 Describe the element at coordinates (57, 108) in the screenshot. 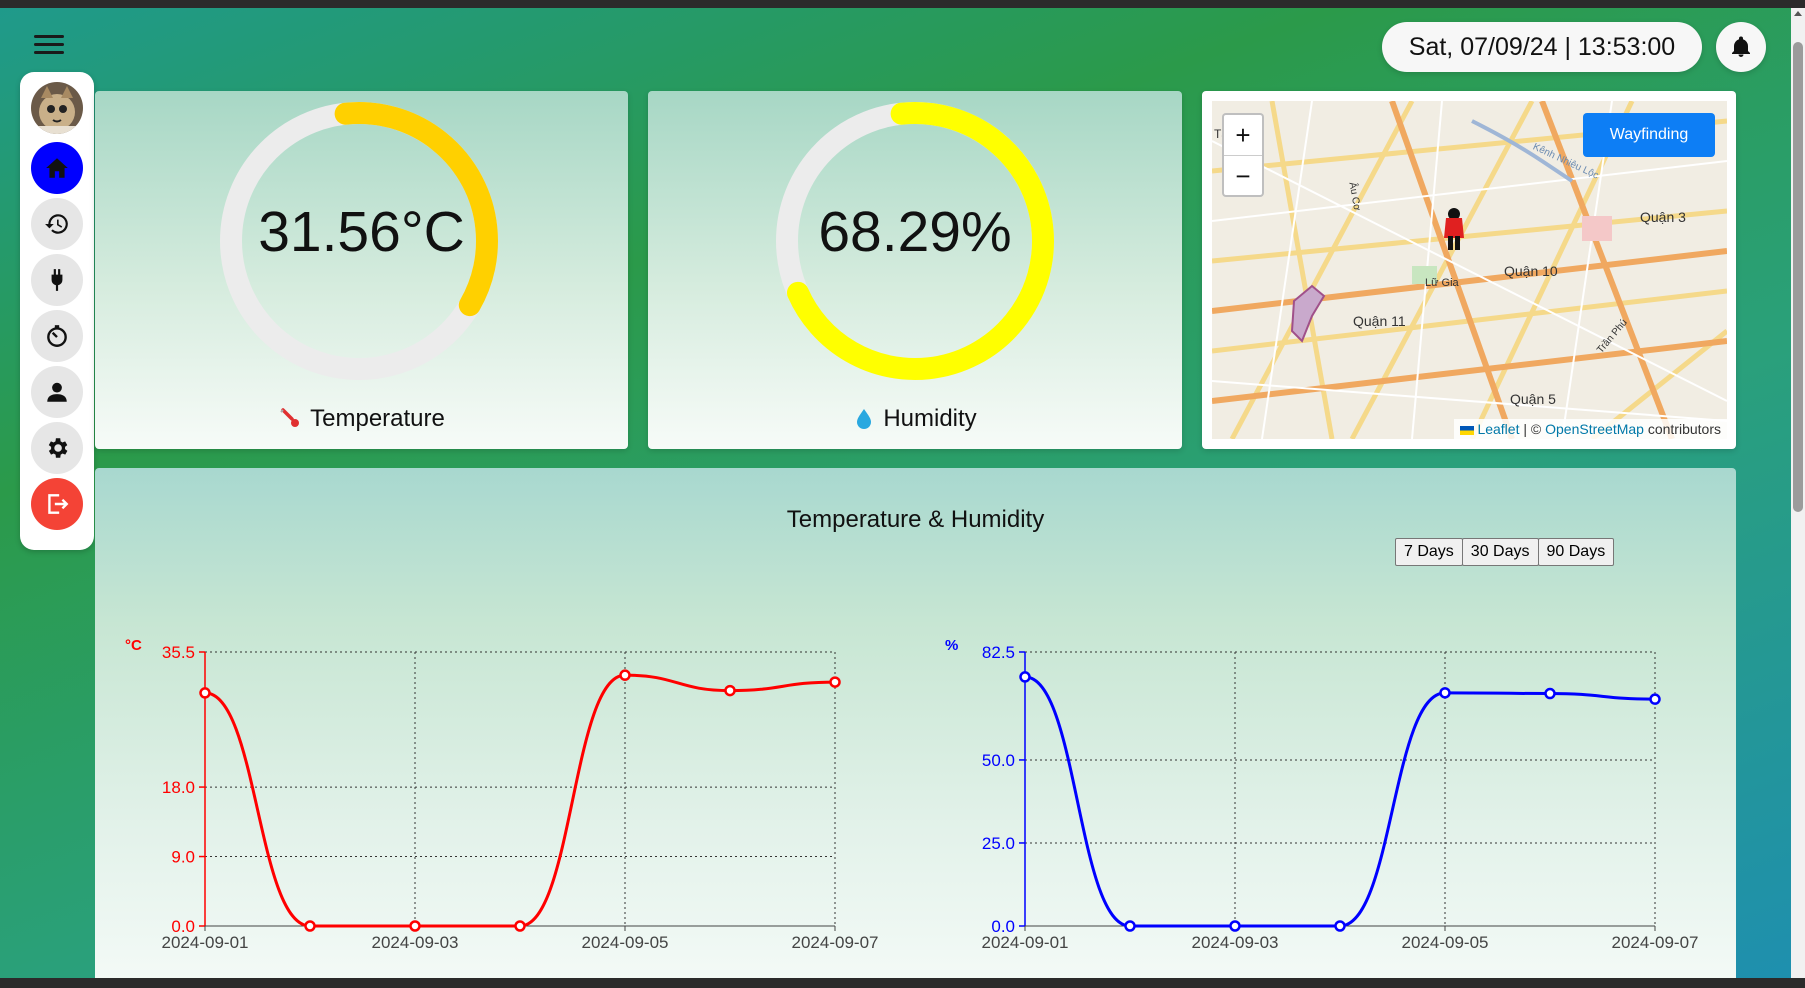

I see `avatar` at that location.